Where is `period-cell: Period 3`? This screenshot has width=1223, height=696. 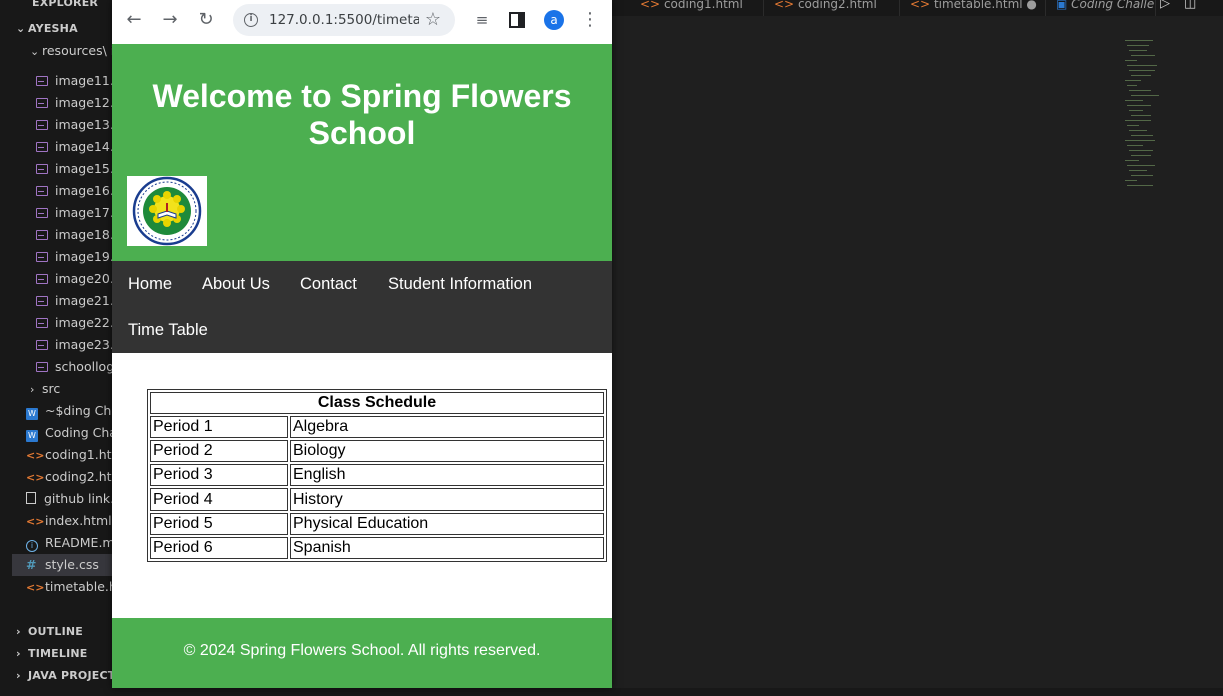
period-cell: Period 3 is located at coordinates (219, 475).